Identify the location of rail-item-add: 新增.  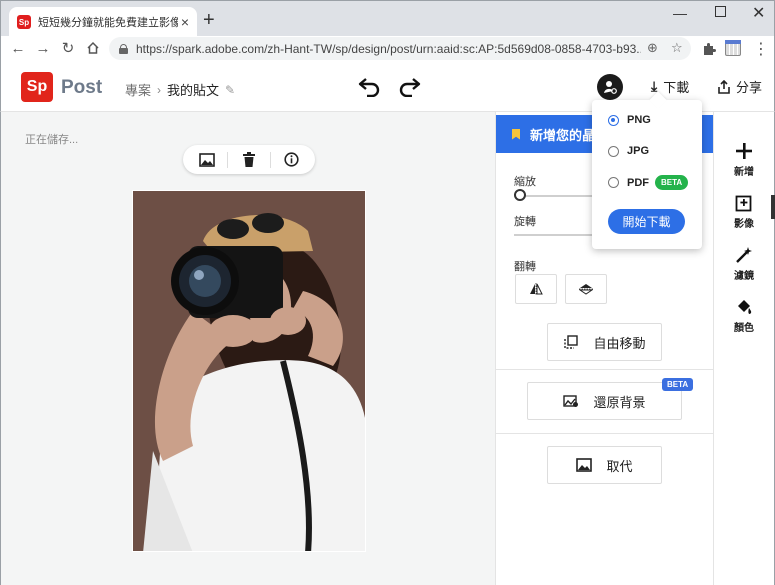
(744, 159).